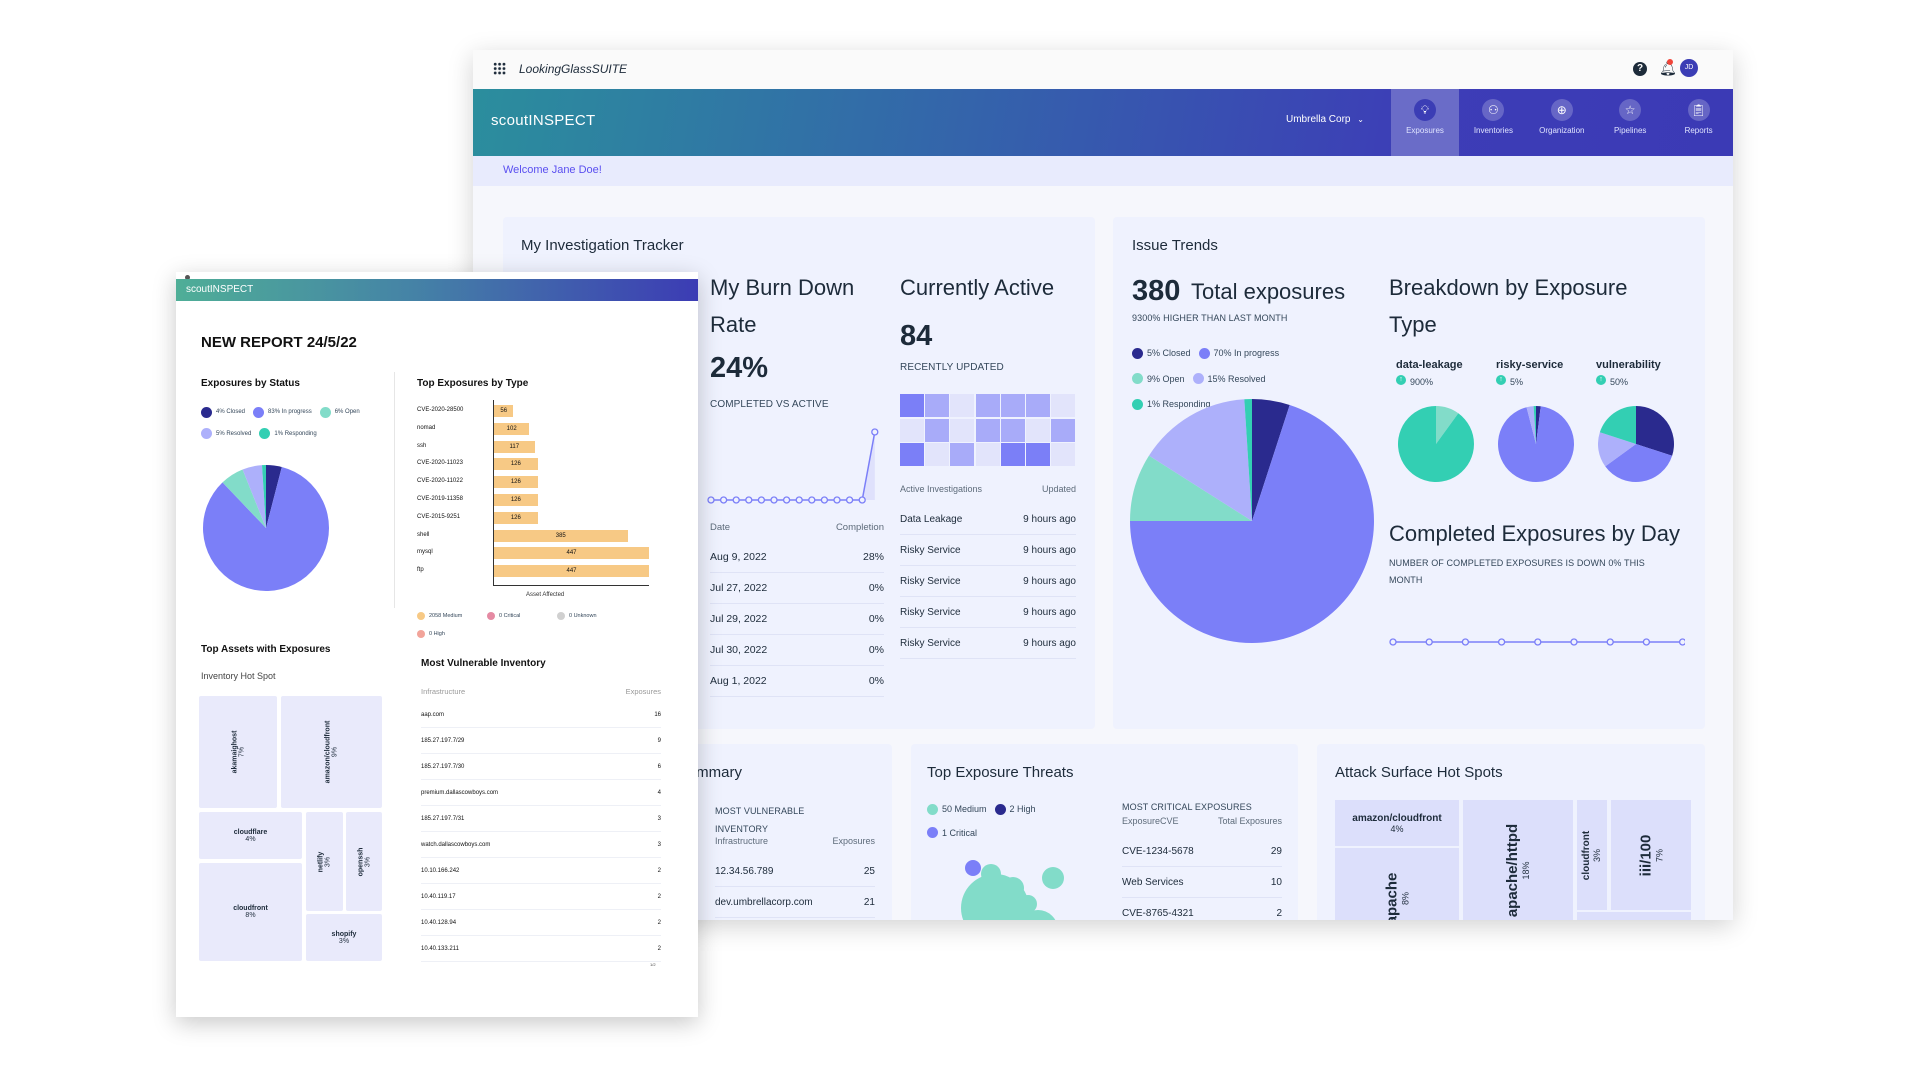 Image resolution: width=1921 pixels, height=1081 pixels. What do you see at coordinates (659, 818) in the screenshot?
I see `row-value: 3` at bounding box center [659, 818].